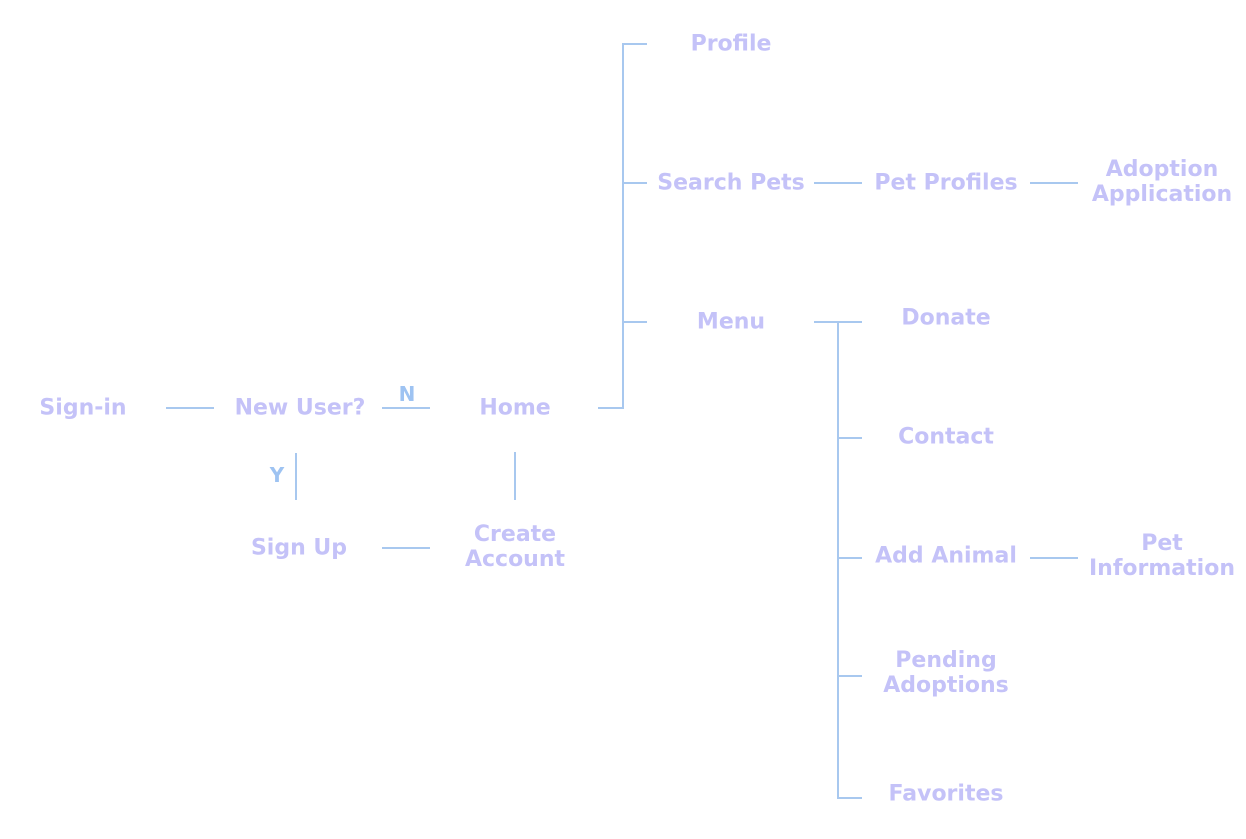 This screenshot has width=1246, height=839. I want to click on node-sign-up: Sign Up, so click(299, 548).